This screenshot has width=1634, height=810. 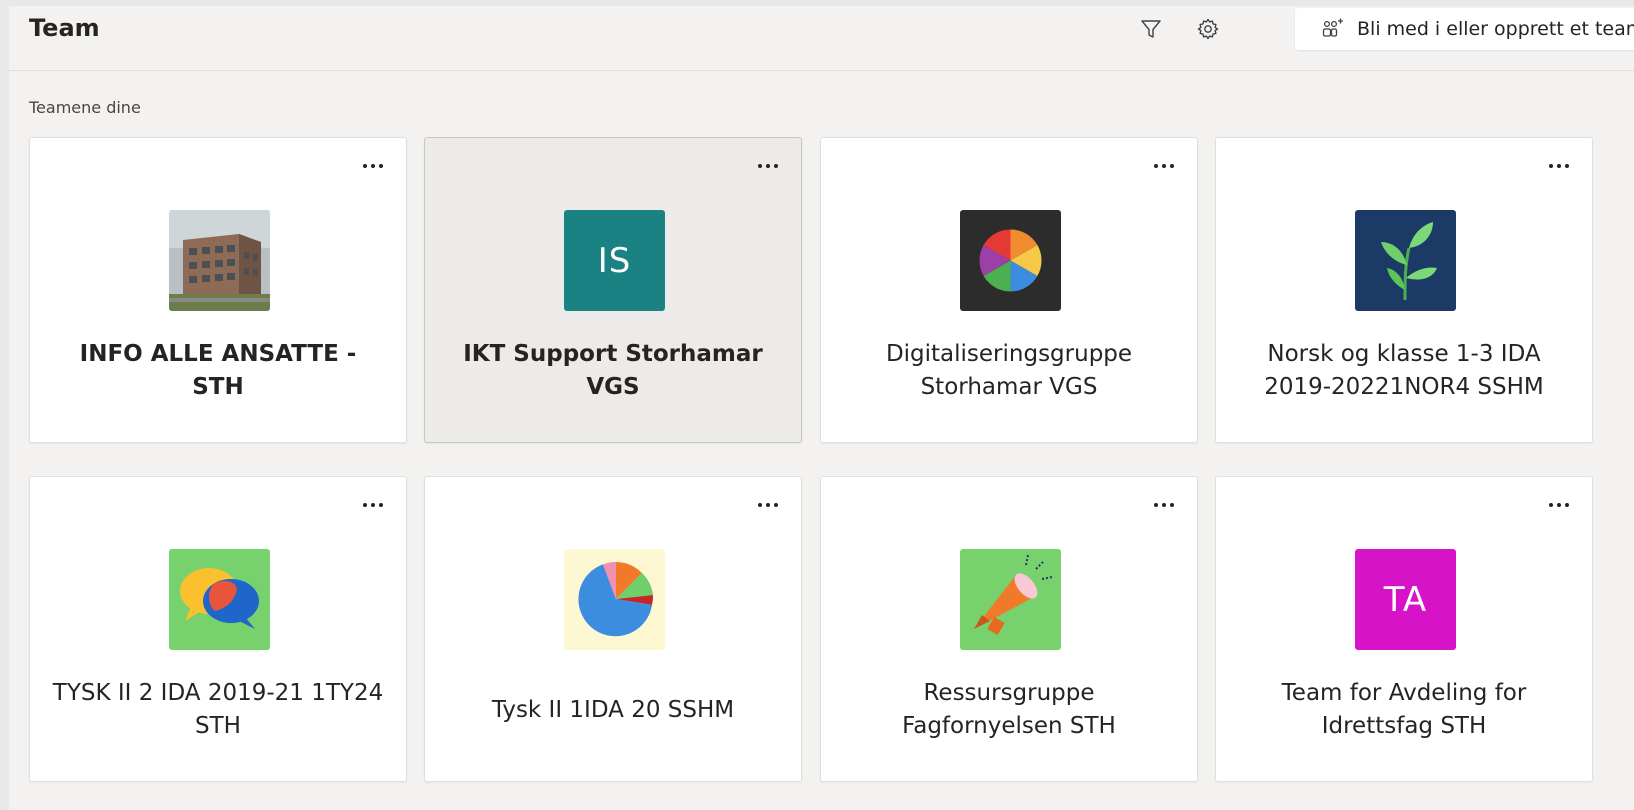 I want to click on team-name: TYSK II 2 IDA 2019-21 1TY24 STH, so click(x=218, y=709).